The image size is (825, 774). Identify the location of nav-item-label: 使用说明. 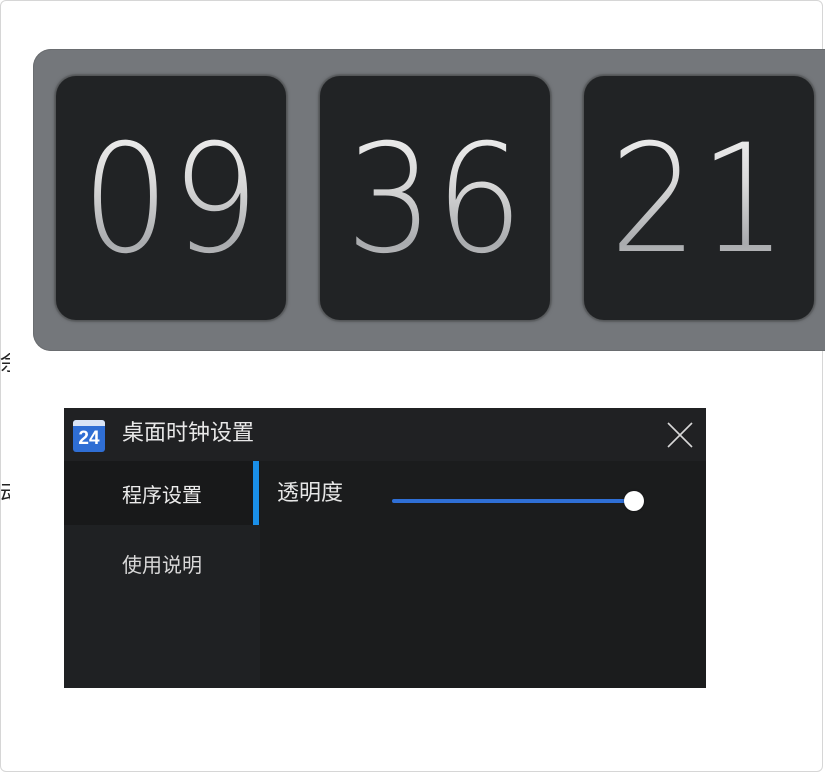
(162, 564).